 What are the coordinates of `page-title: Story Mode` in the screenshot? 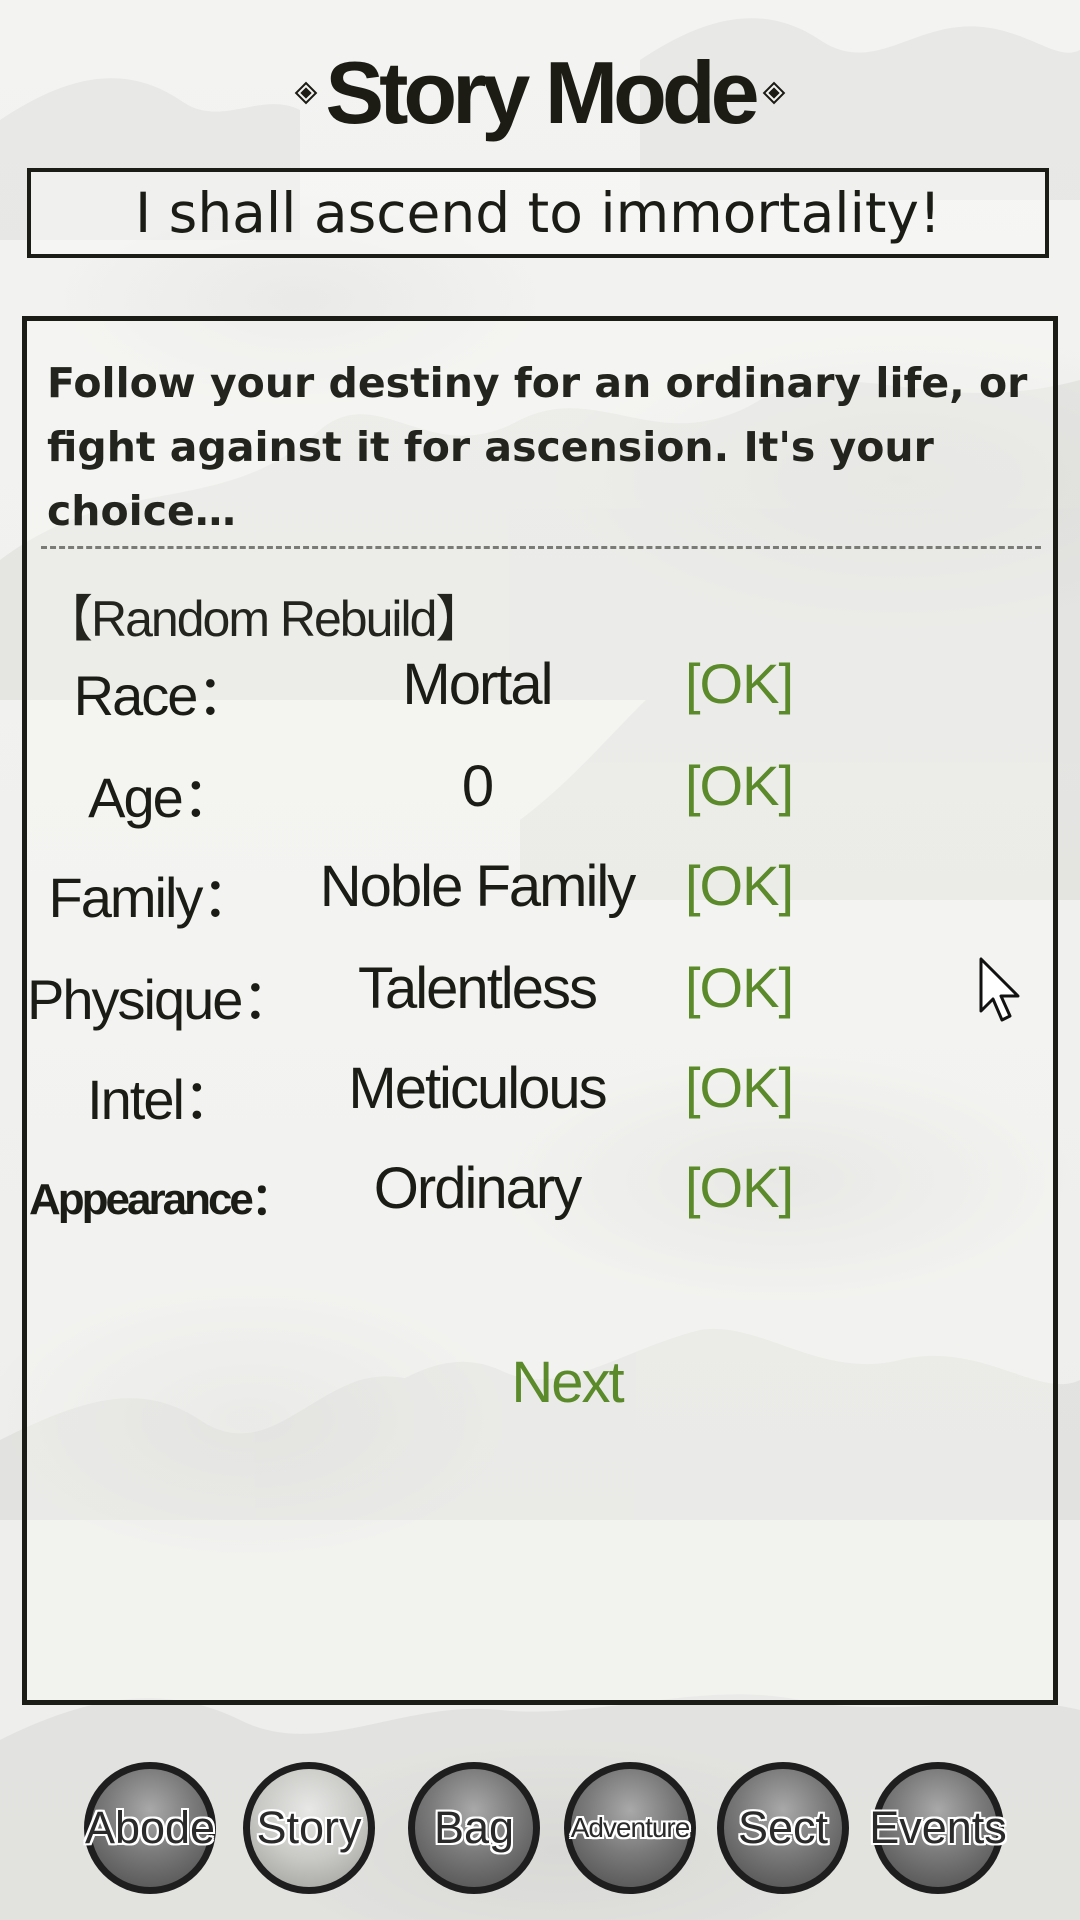 It's located at (542, 92).